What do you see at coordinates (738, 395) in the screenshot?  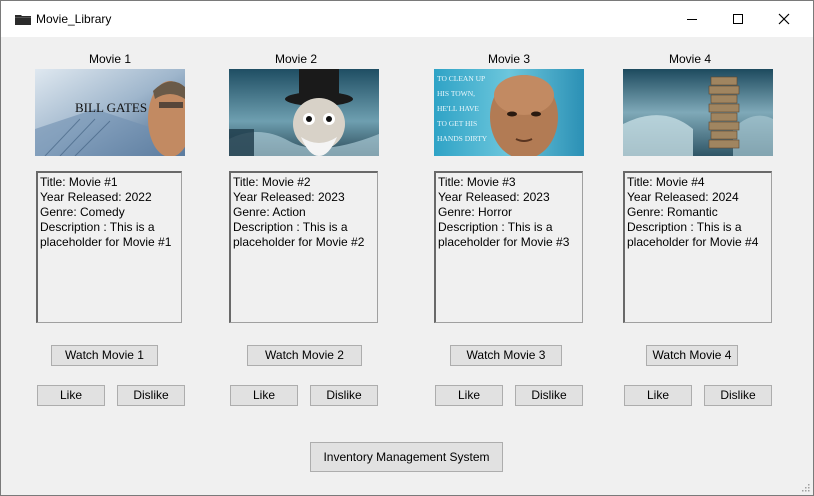 I see `movie-4-dislike-button: Dislike` at bounding box center [738, 395].